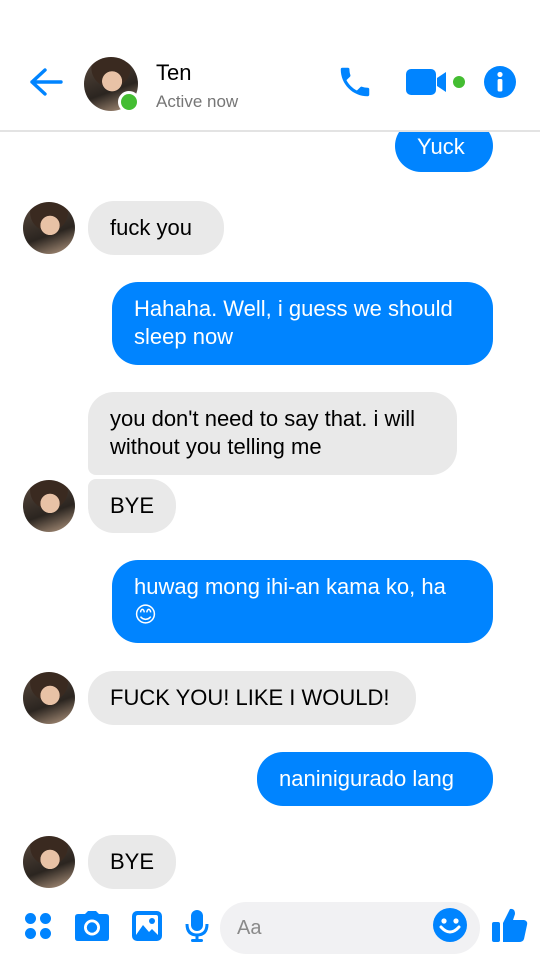 The height and width of the screenshot is (960, 540). I want to click on emoji-button, so click(450, 927).